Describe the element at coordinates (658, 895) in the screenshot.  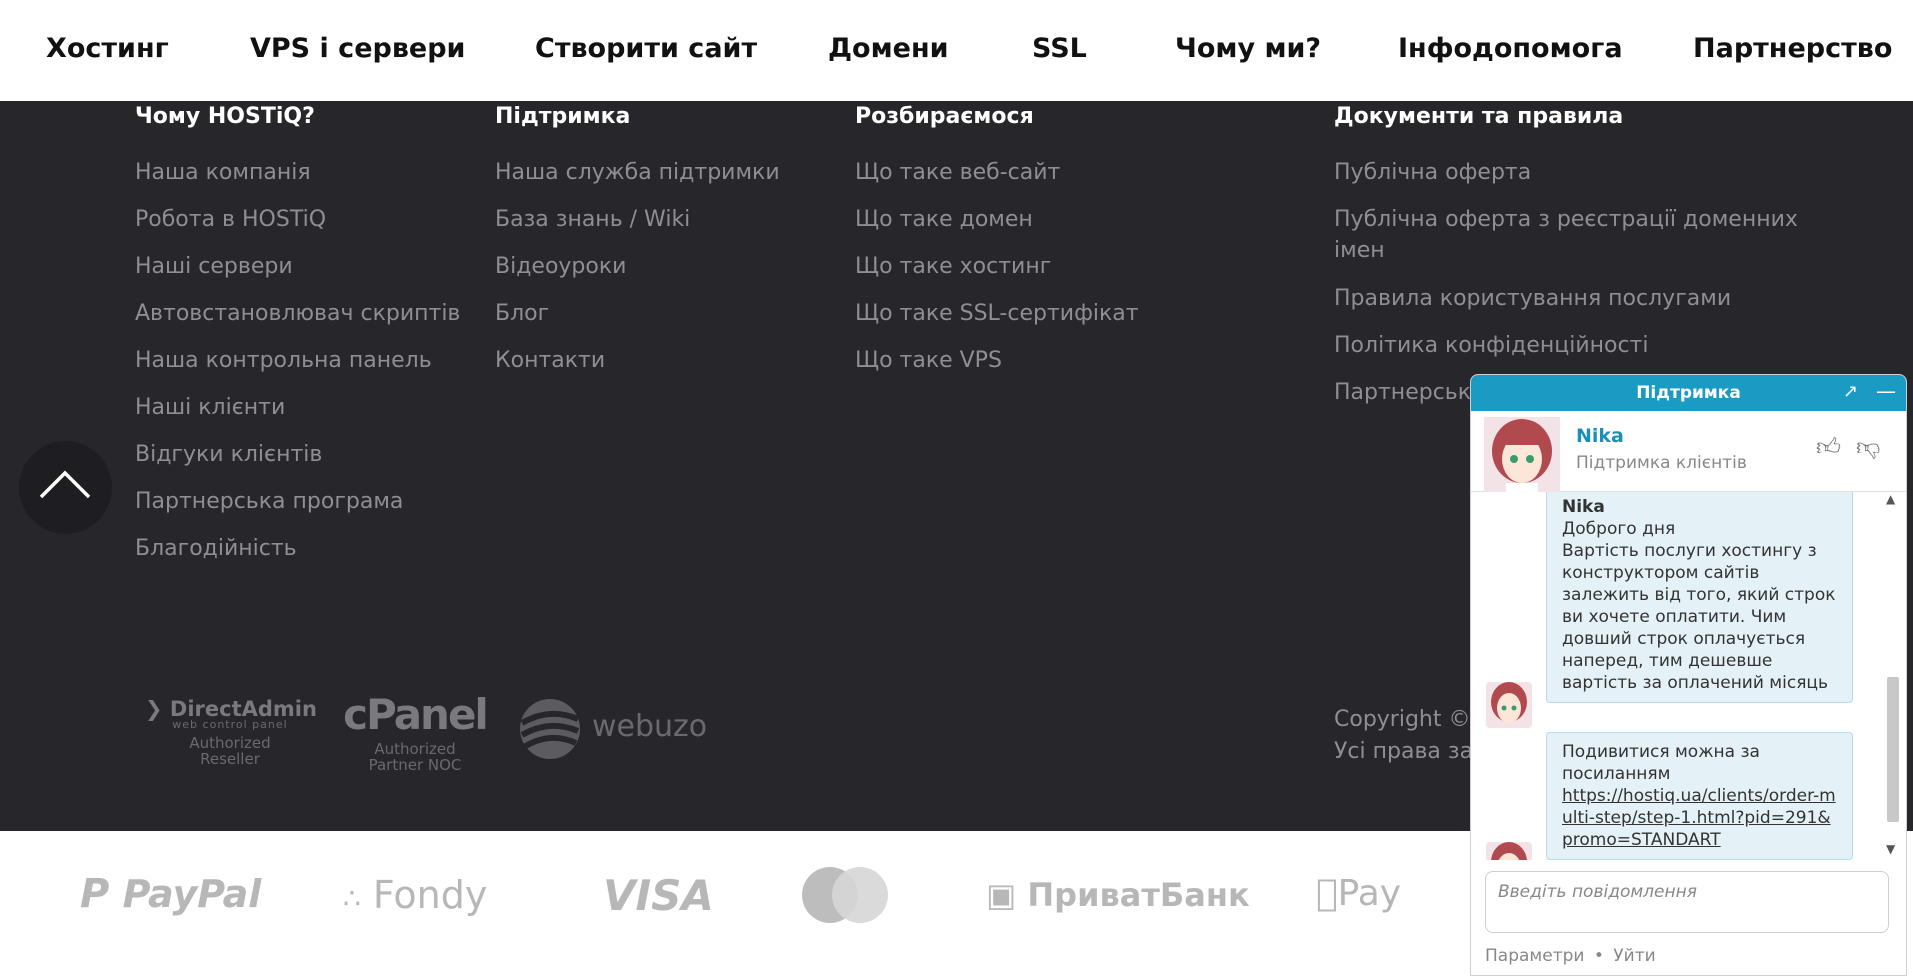
I see `visa-logo: VISA` at that location.